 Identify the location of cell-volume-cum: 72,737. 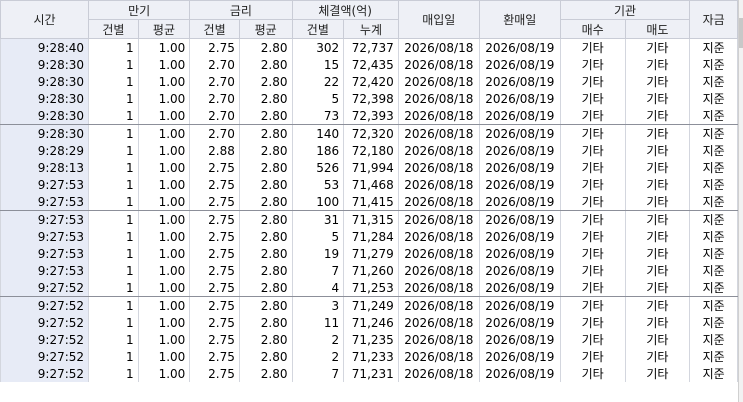
(371, 47).